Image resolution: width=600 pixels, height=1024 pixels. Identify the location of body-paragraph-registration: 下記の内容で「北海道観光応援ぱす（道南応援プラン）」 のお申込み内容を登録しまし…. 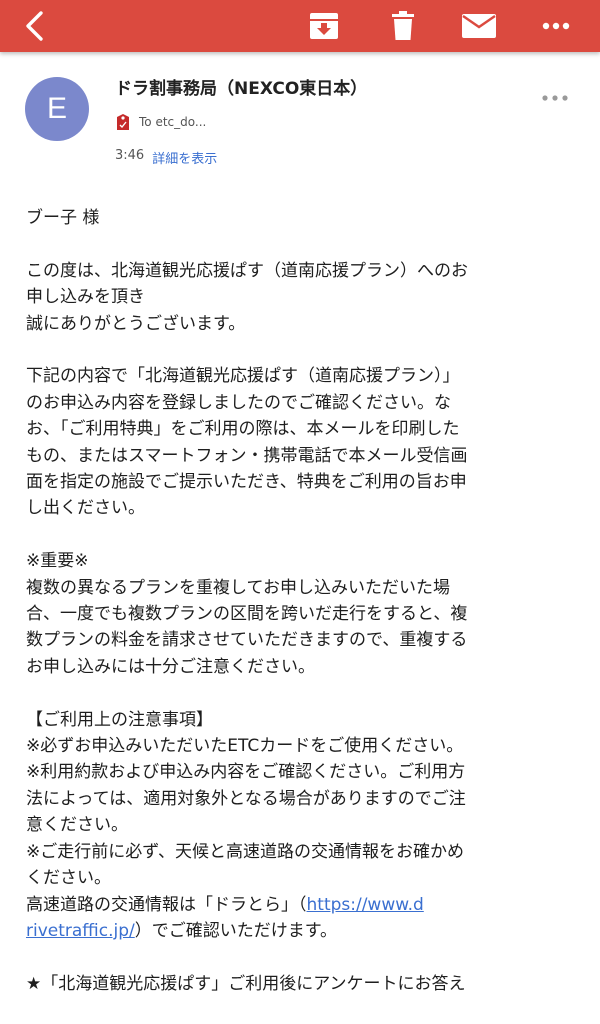
(247, 442).